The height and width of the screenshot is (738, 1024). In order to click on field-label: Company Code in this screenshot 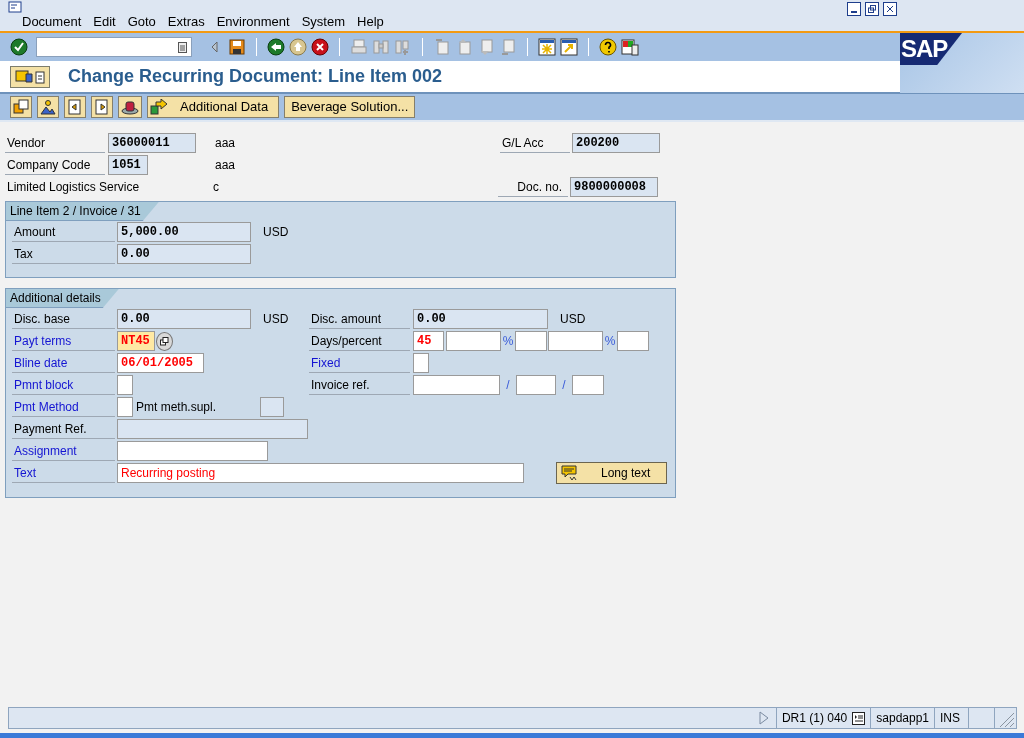, I will do `click(55, 165)`.